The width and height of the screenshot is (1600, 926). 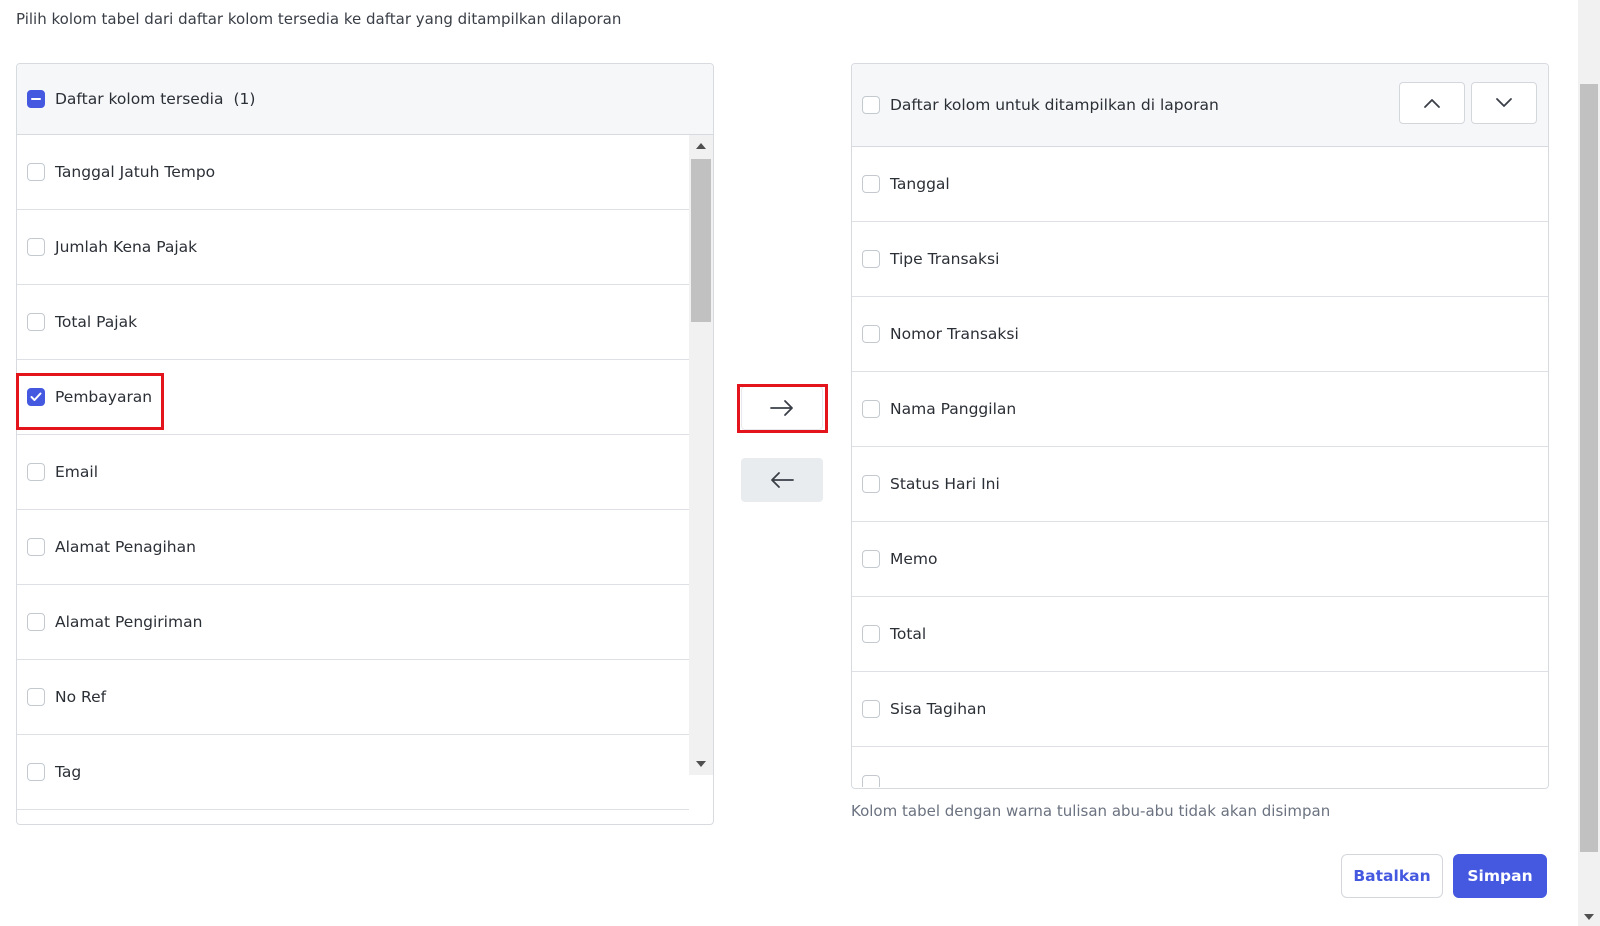 What do you see at coordinates (353, 247) in the screenshot?
I see `available-column-row: Jumlah Kena Pajak` at bounding box center [353, 247].